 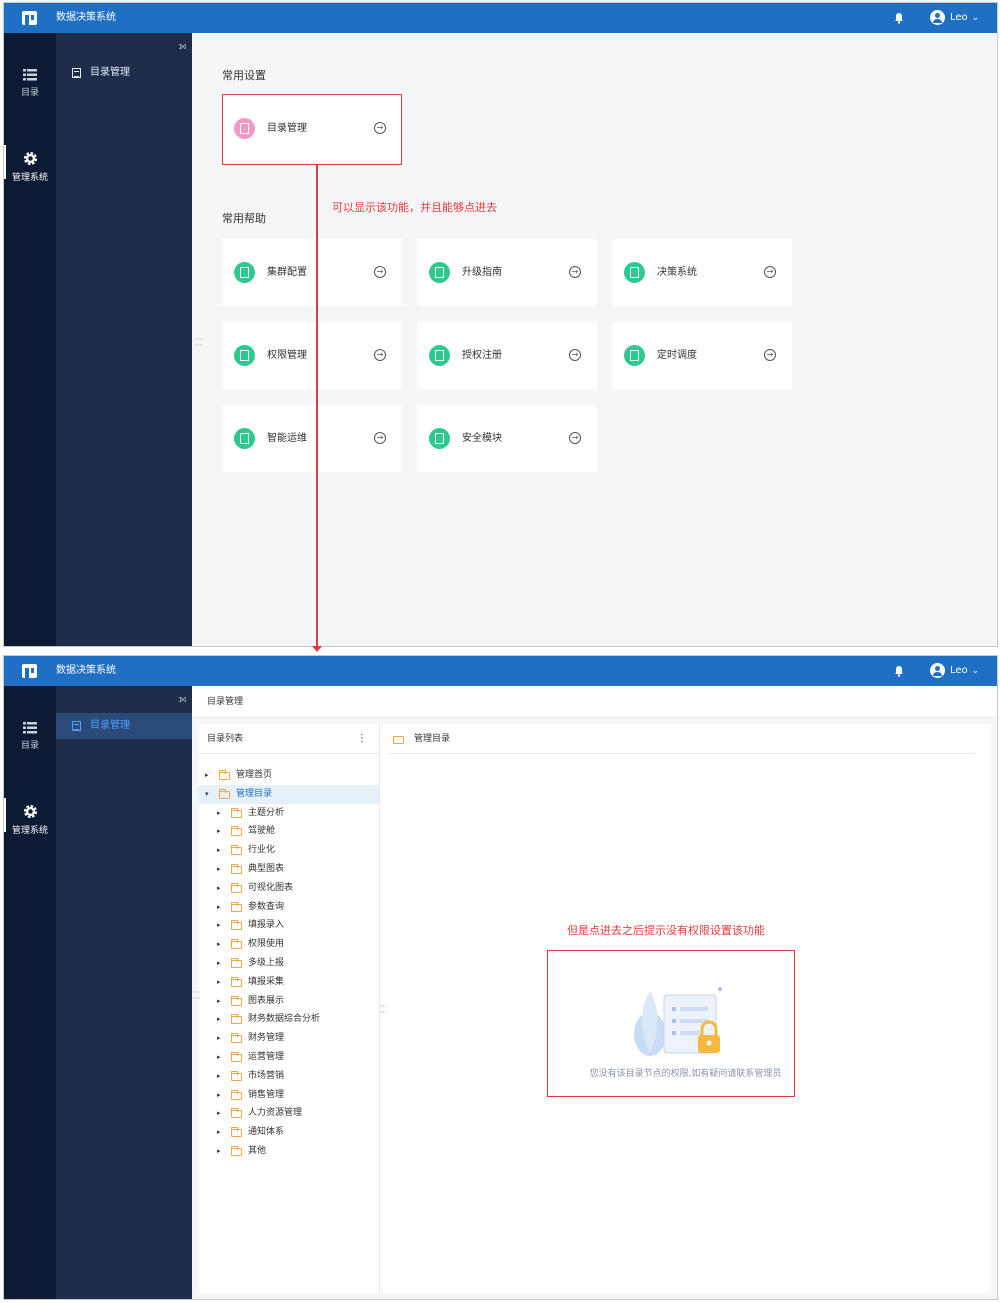 What do you see at coordinates (507, 272) in the screenshot?
I see `card-help: 升级指南 →` at bounding box center [507, 272].